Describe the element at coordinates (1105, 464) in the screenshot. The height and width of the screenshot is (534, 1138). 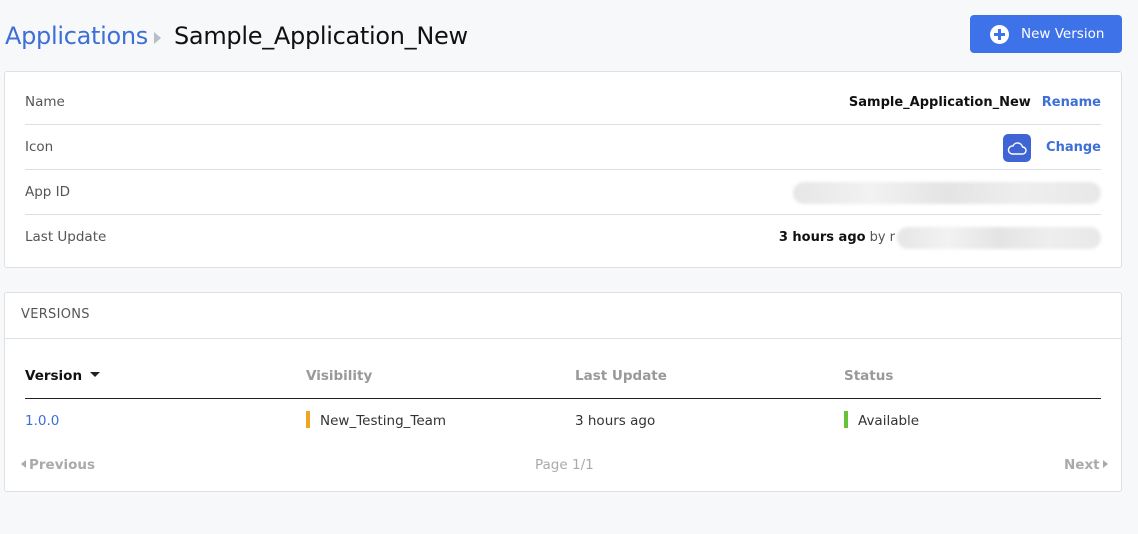
I see `chevron-right-icon` at that location.